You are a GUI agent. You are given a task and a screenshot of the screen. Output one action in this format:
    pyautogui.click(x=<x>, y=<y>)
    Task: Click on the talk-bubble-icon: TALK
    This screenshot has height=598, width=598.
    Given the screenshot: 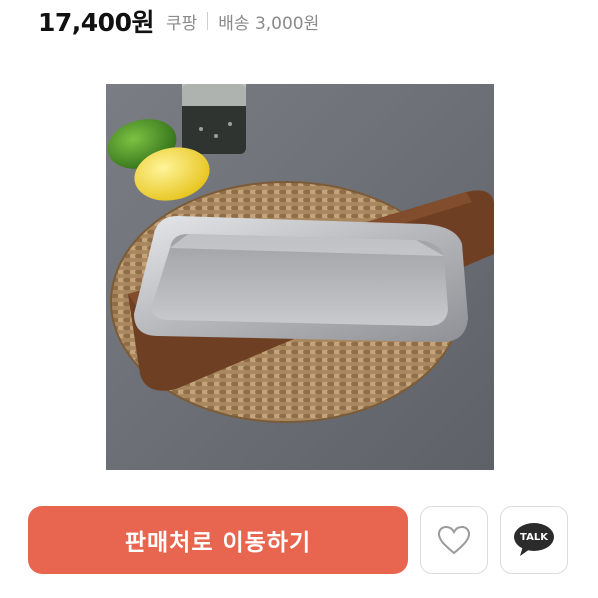 What is the action you would take?
    pyautogui.click(x=534, y=540)
    